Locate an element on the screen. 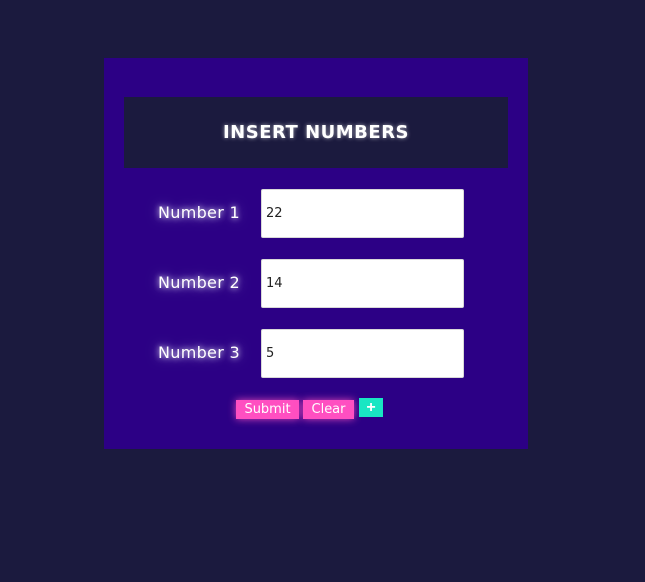  add-field-button: + is located at coordinates (371, 407).